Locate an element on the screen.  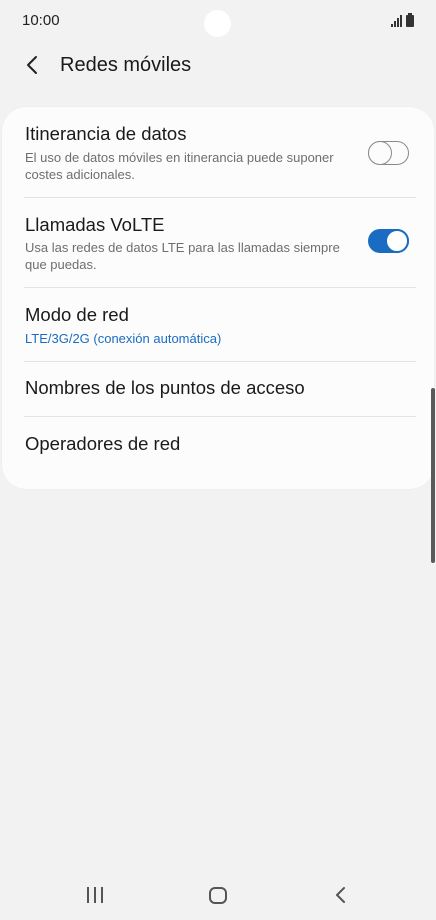
navigation-bar is located at coordinates (218, 895).